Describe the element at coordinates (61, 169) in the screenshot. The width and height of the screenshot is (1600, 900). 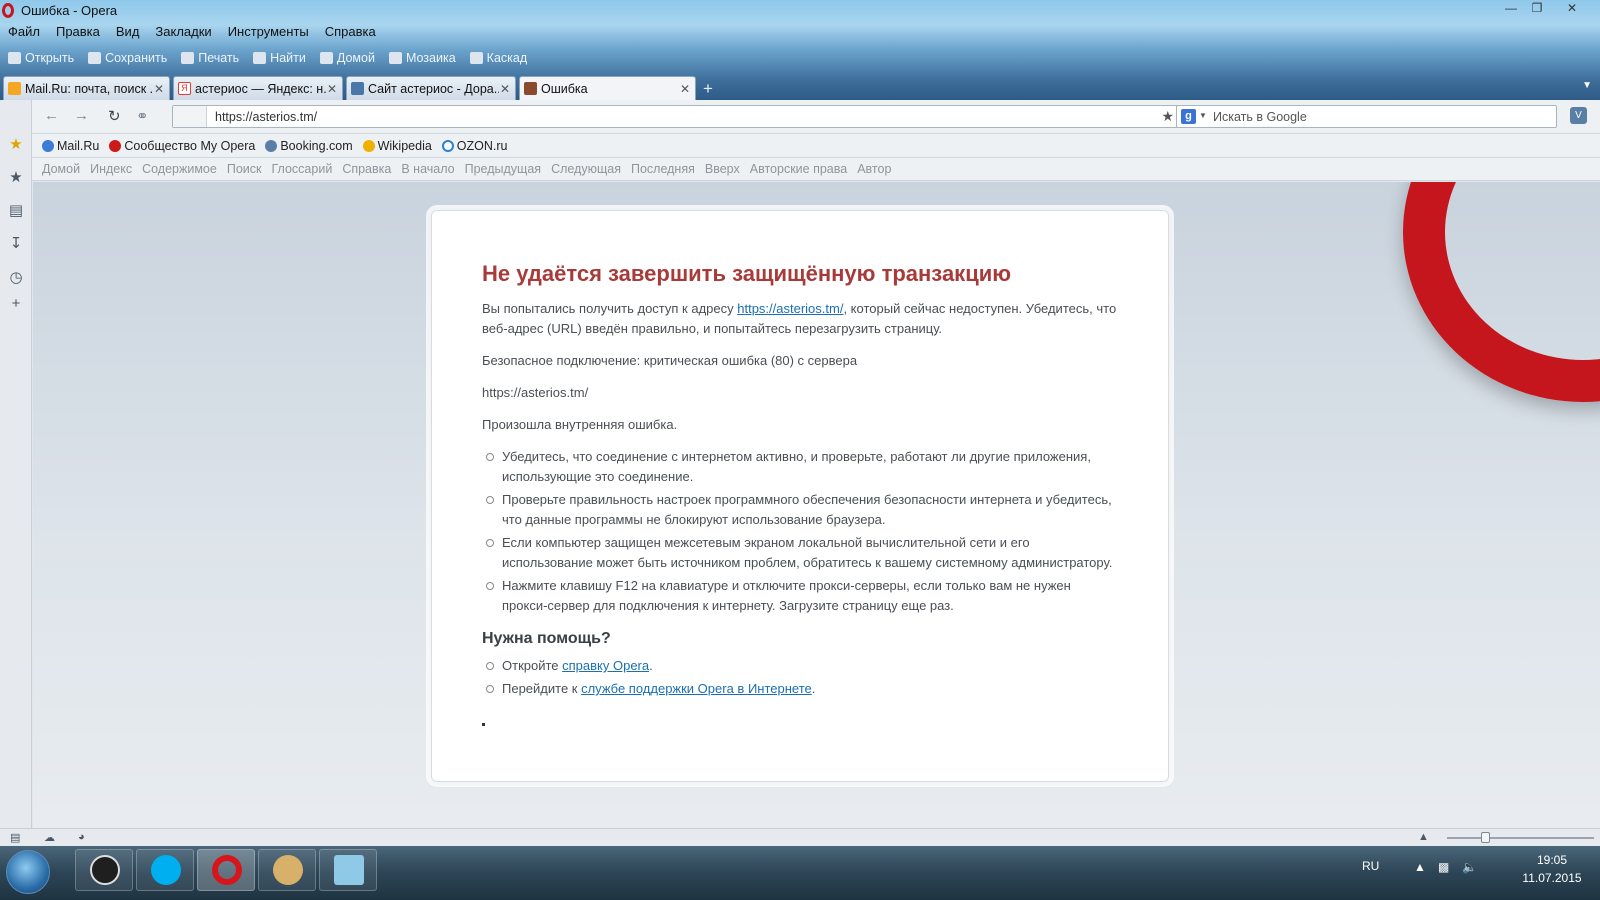
I see `nav-home: Домой` at that location.